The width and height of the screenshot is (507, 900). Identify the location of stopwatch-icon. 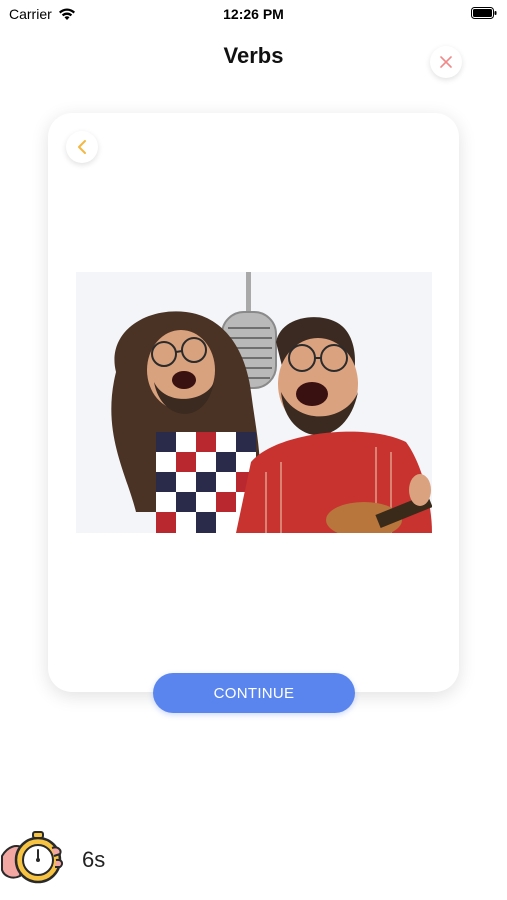
(32, 857).